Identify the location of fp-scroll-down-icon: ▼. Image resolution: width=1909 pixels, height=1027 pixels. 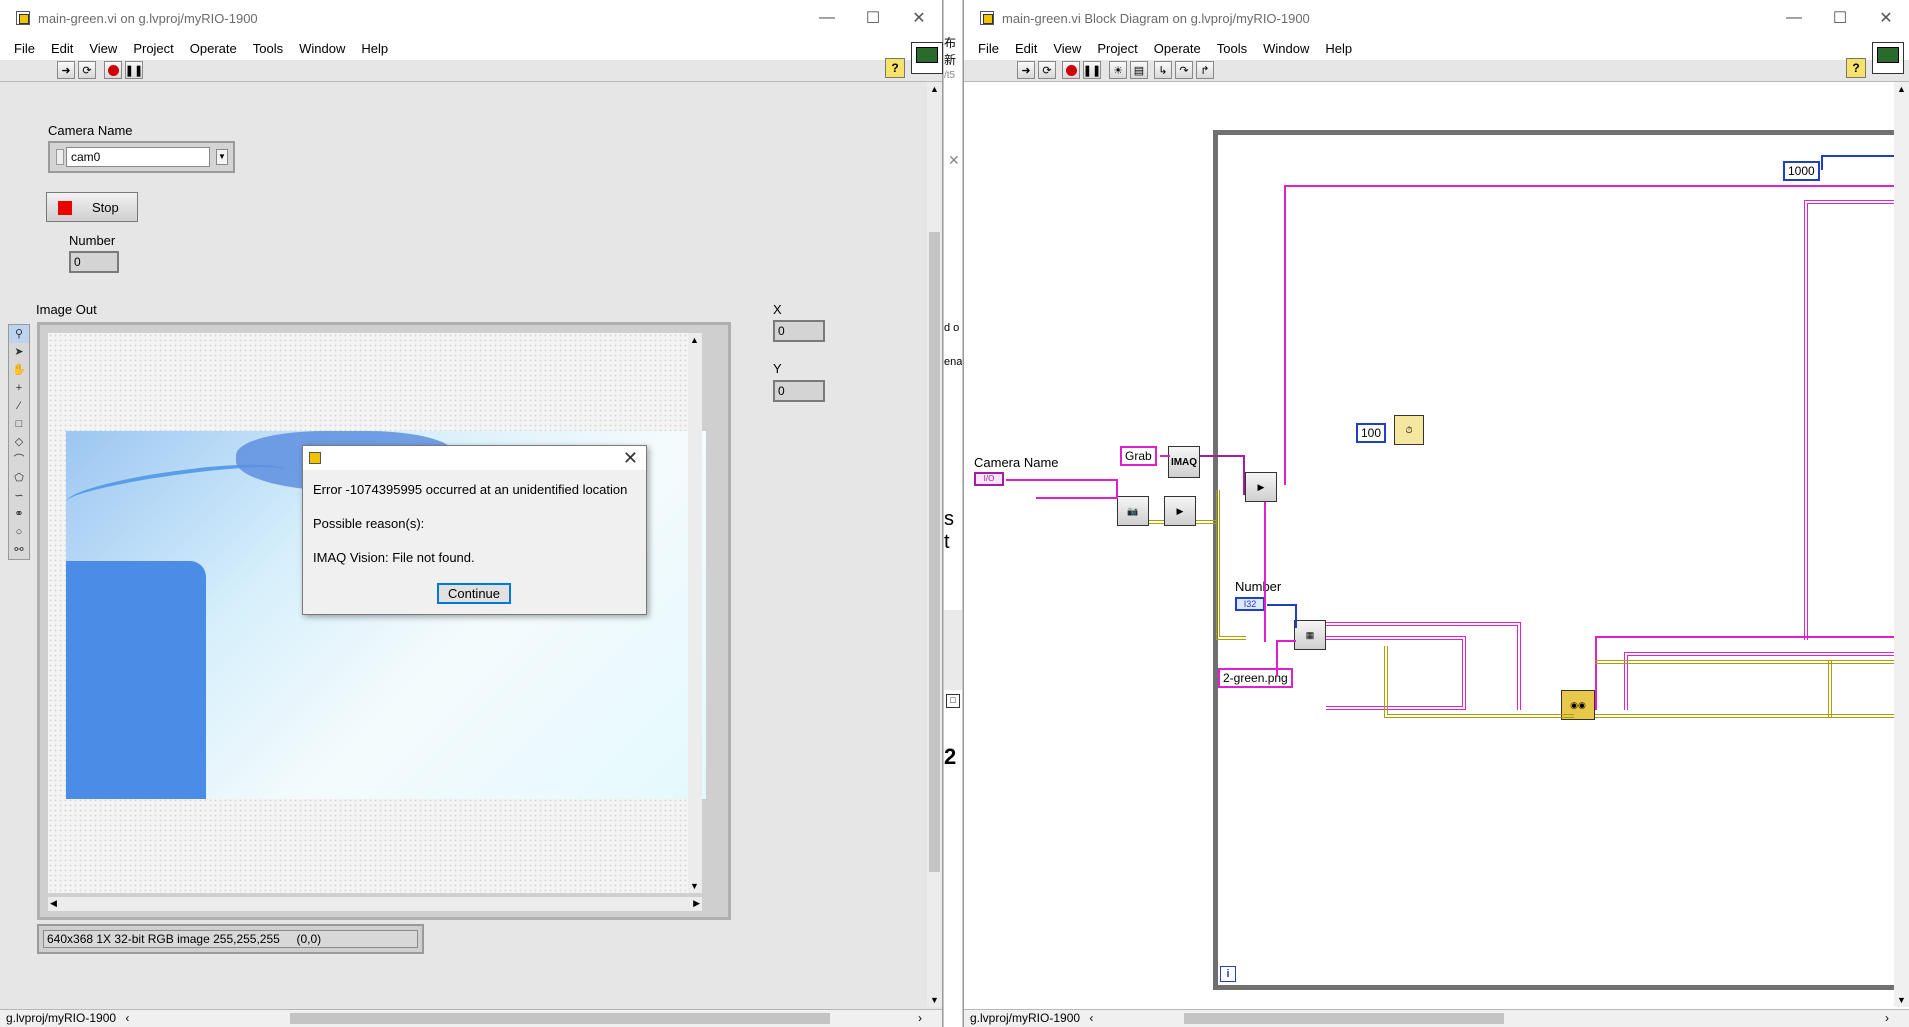
(934, 1000).